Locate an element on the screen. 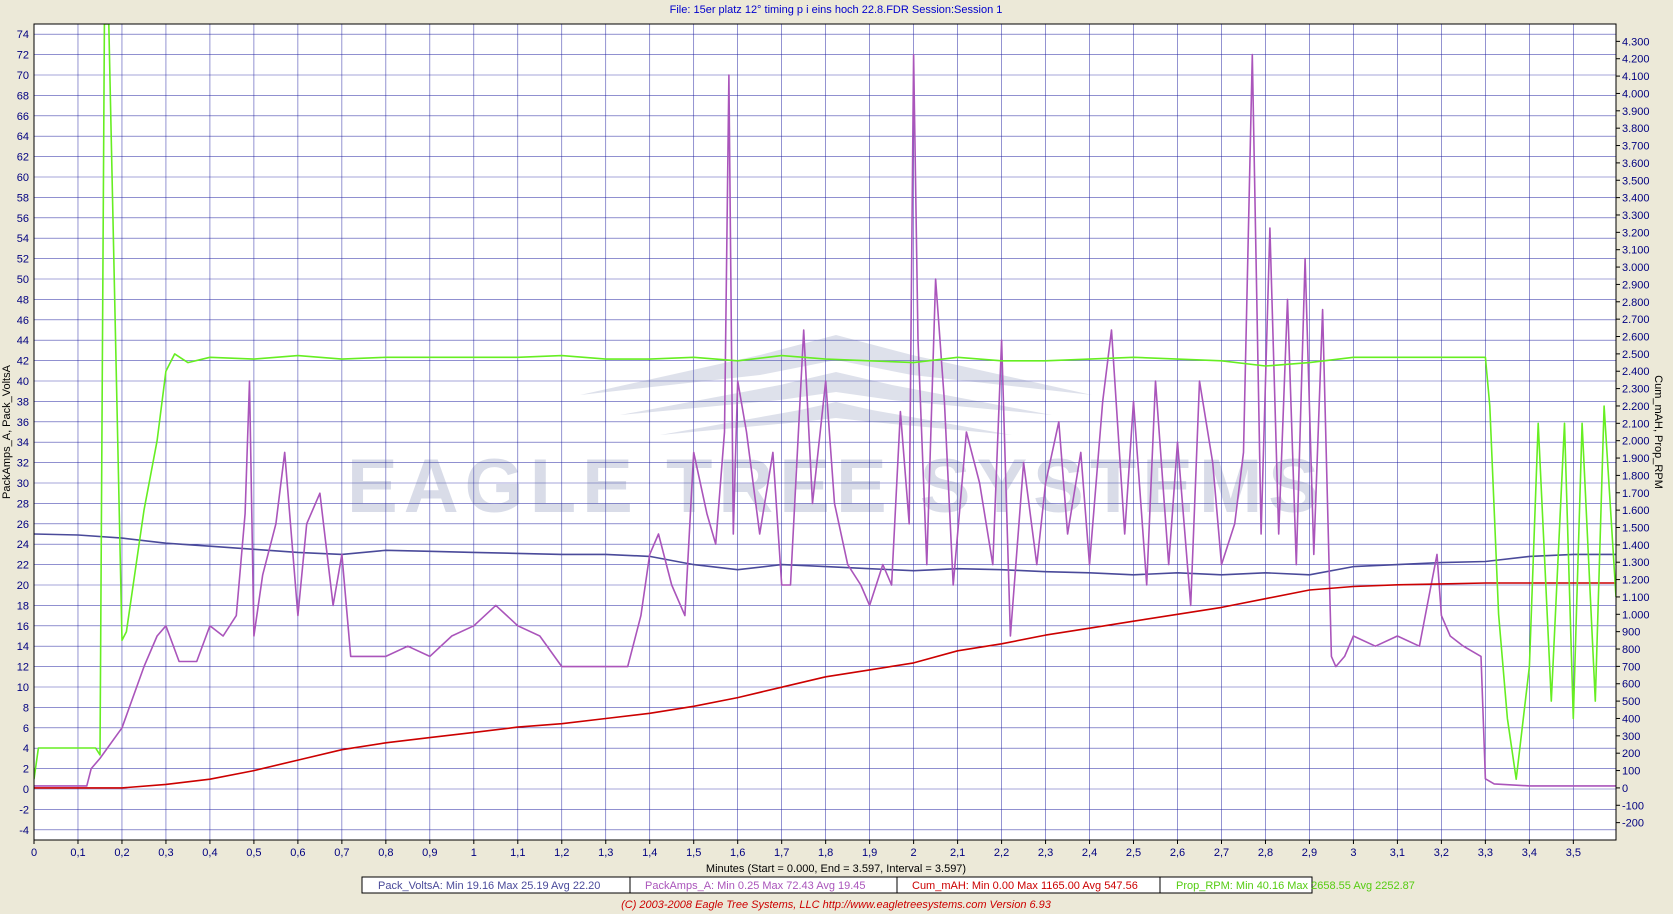 Image resolution: width=1673 pixels, height=914 pixels. x-tick-label: 1,4 is located at coordinates (649, 853).